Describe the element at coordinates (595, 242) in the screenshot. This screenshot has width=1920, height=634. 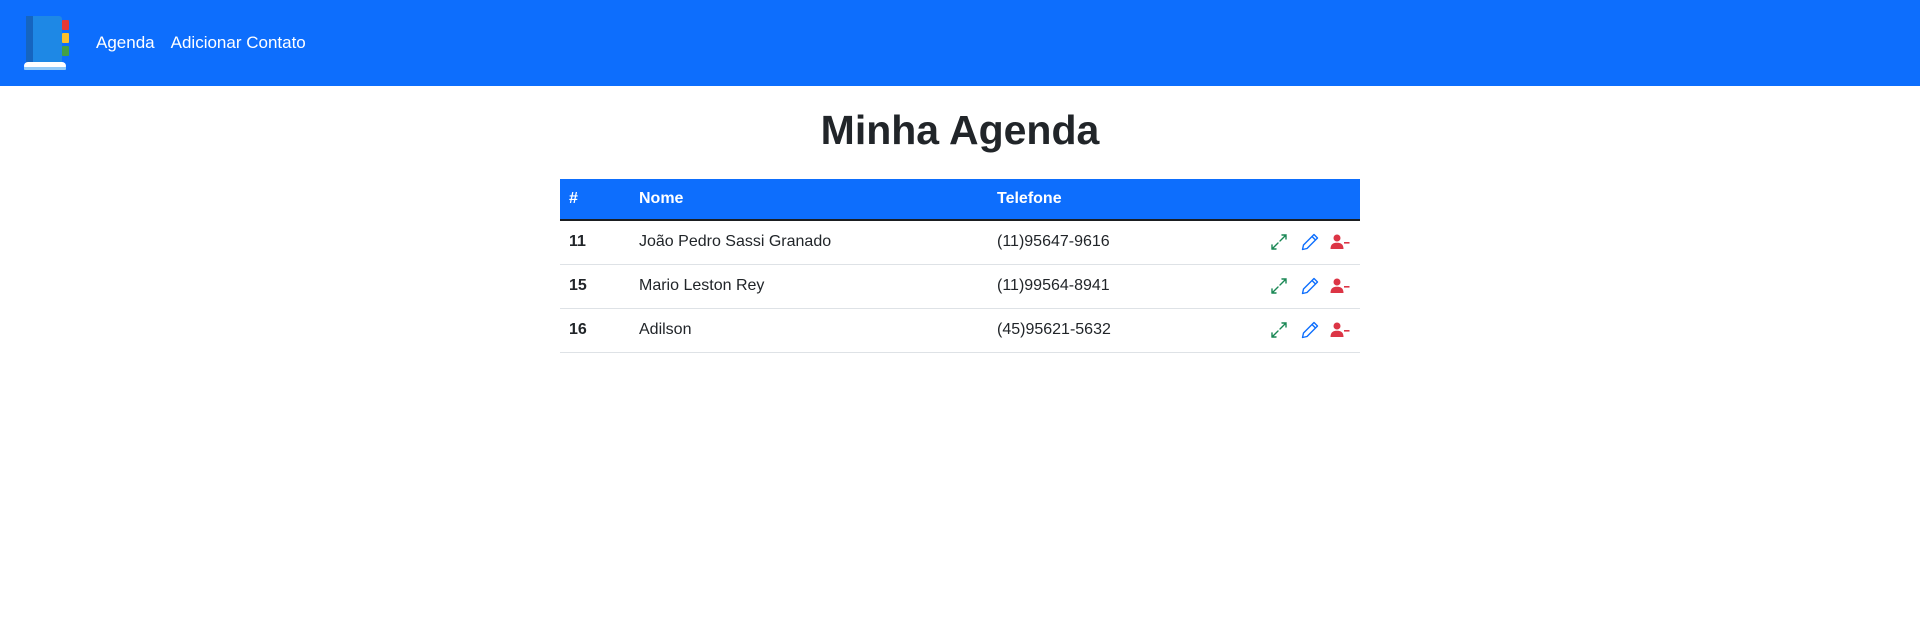
I see `row-id: 11` at that location.